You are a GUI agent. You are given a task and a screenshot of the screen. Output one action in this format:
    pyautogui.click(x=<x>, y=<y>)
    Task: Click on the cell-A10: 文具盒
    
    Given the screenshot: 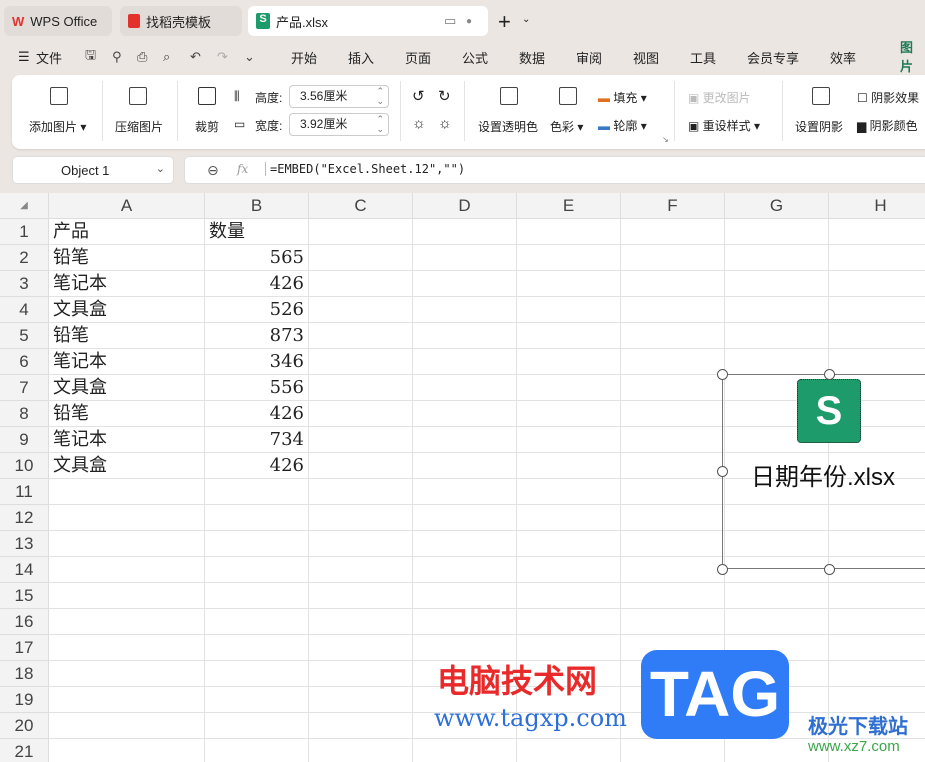 What is the action you would take?
    pyautogui.click(x=127, y=466)
    